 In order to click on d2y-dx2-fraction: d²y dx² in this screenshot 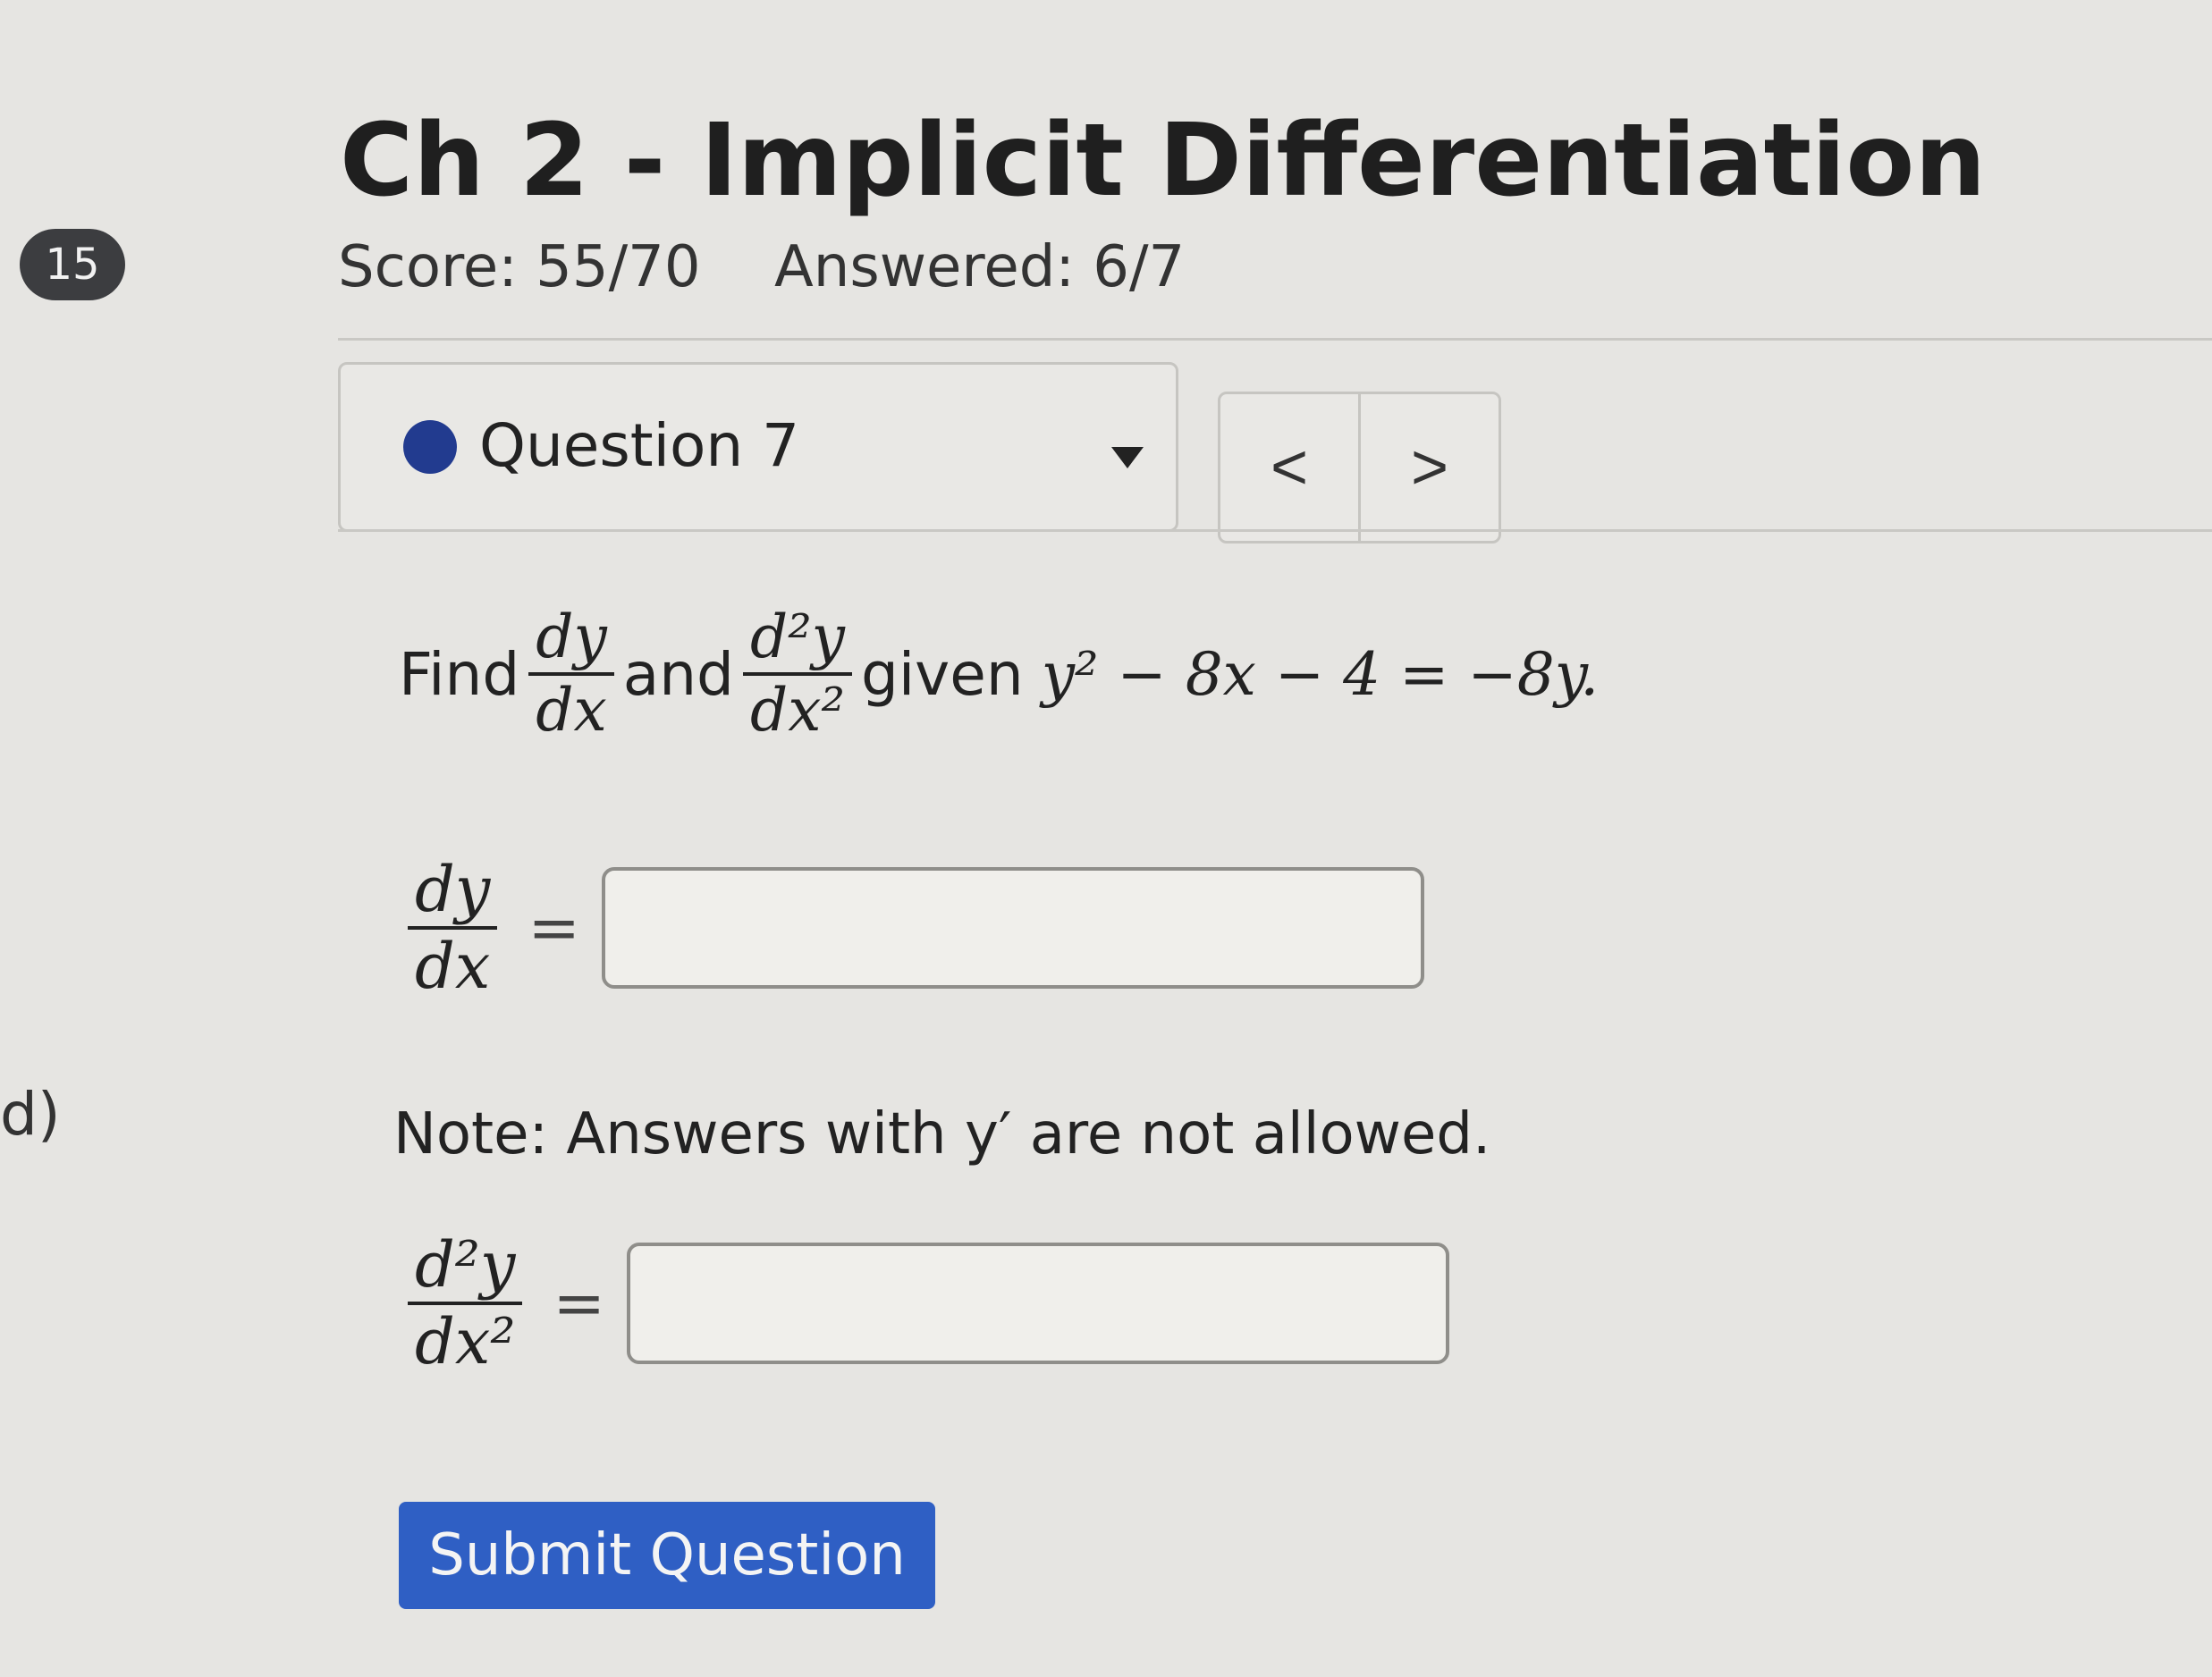, I will do `click(797, 677)`.